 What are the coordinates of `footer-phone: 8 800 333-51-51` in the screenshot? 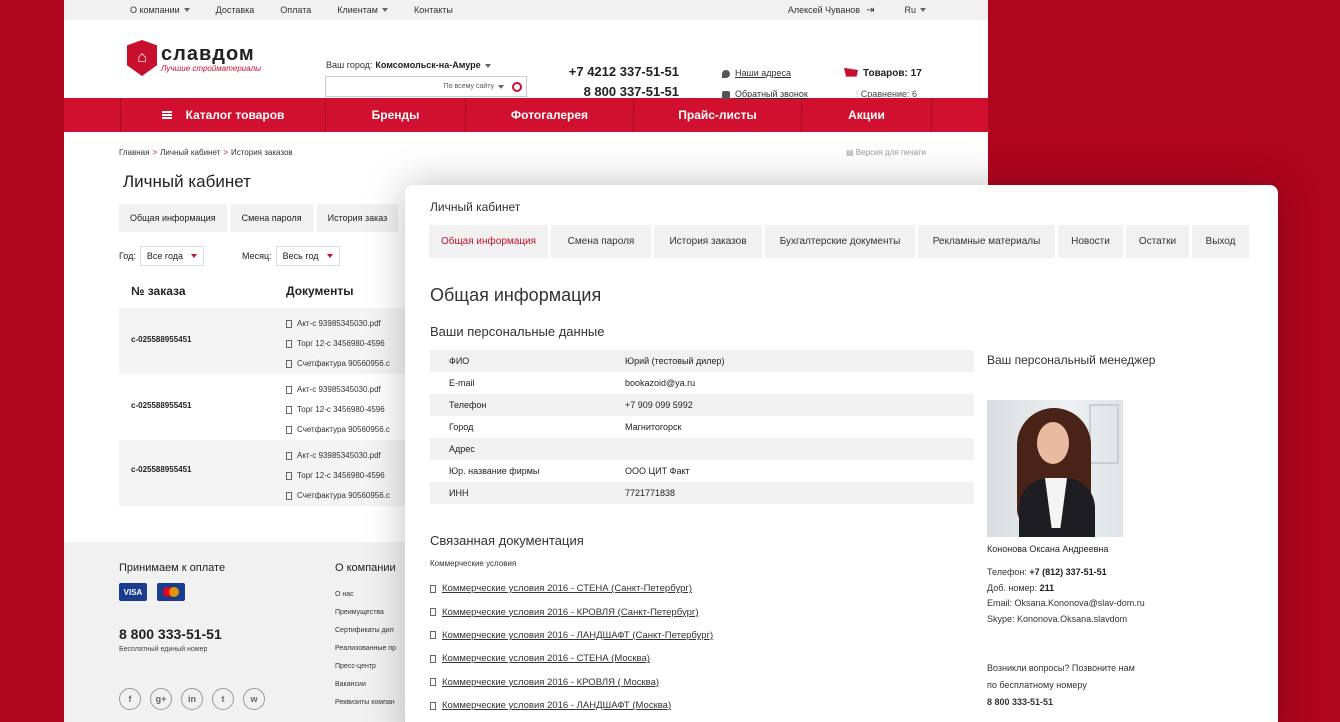 It's located at (170, 634).